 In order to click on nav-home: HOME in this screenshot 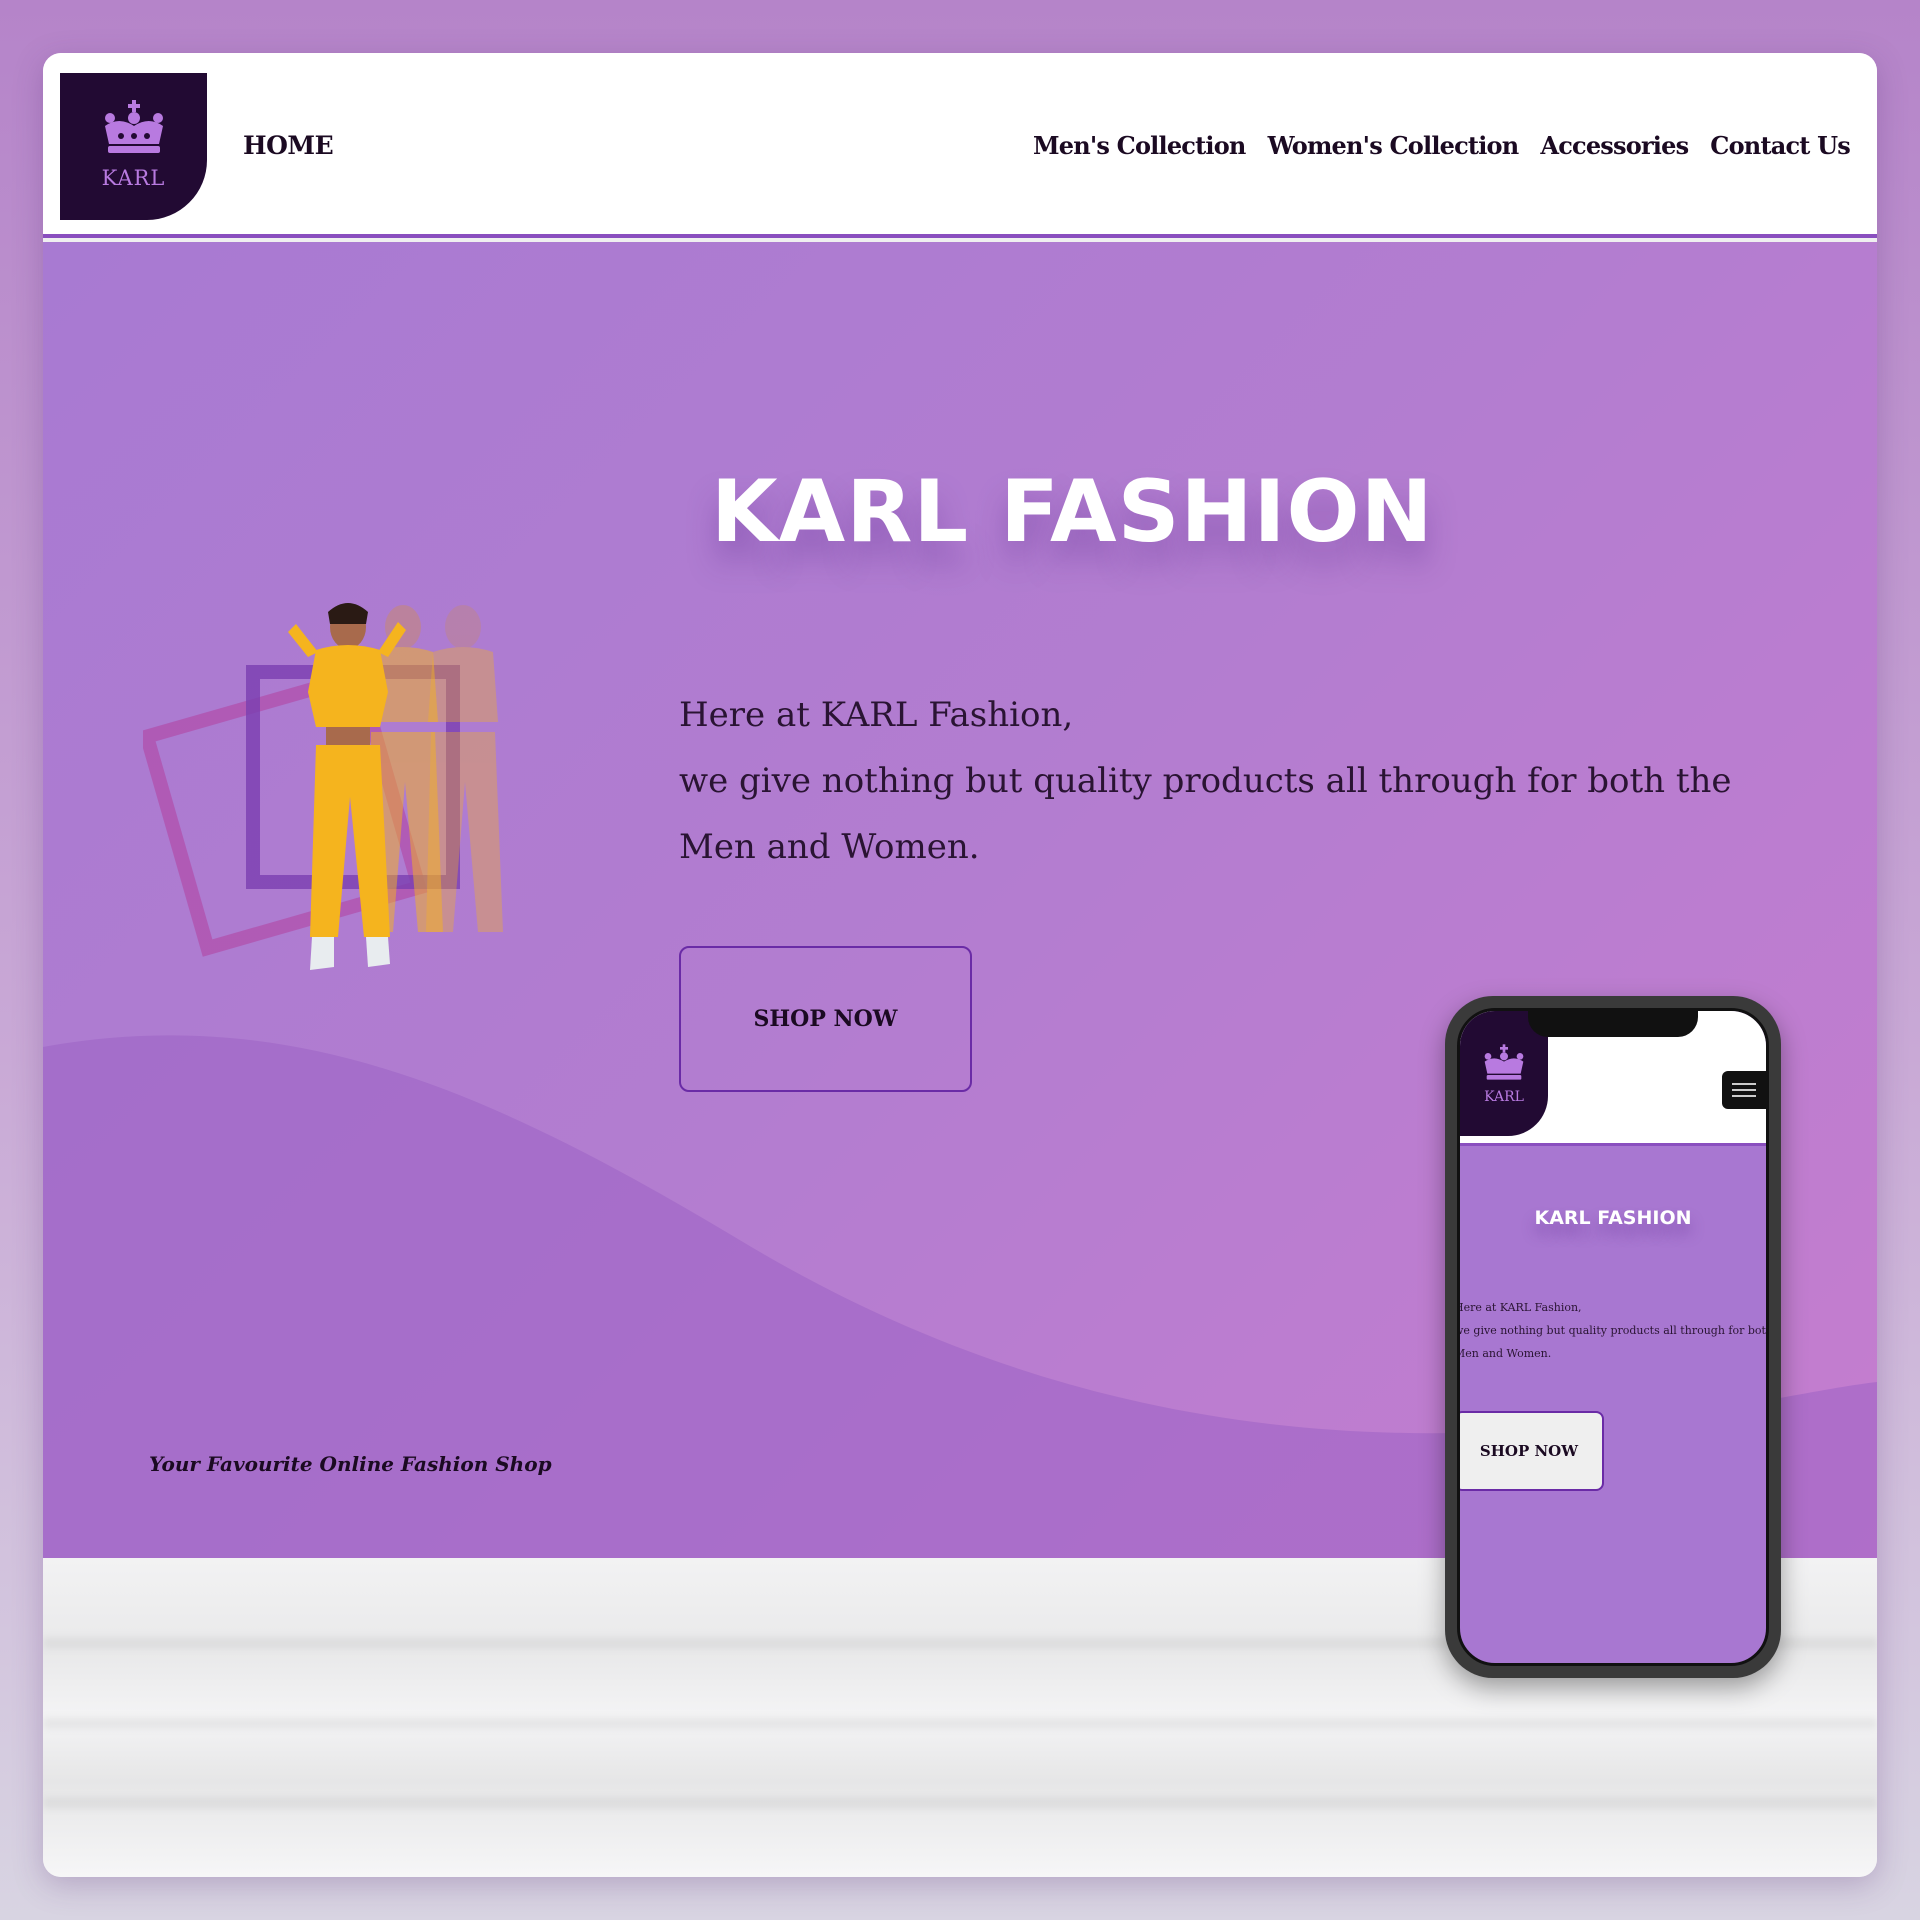, I will do `click(288, 145)`.